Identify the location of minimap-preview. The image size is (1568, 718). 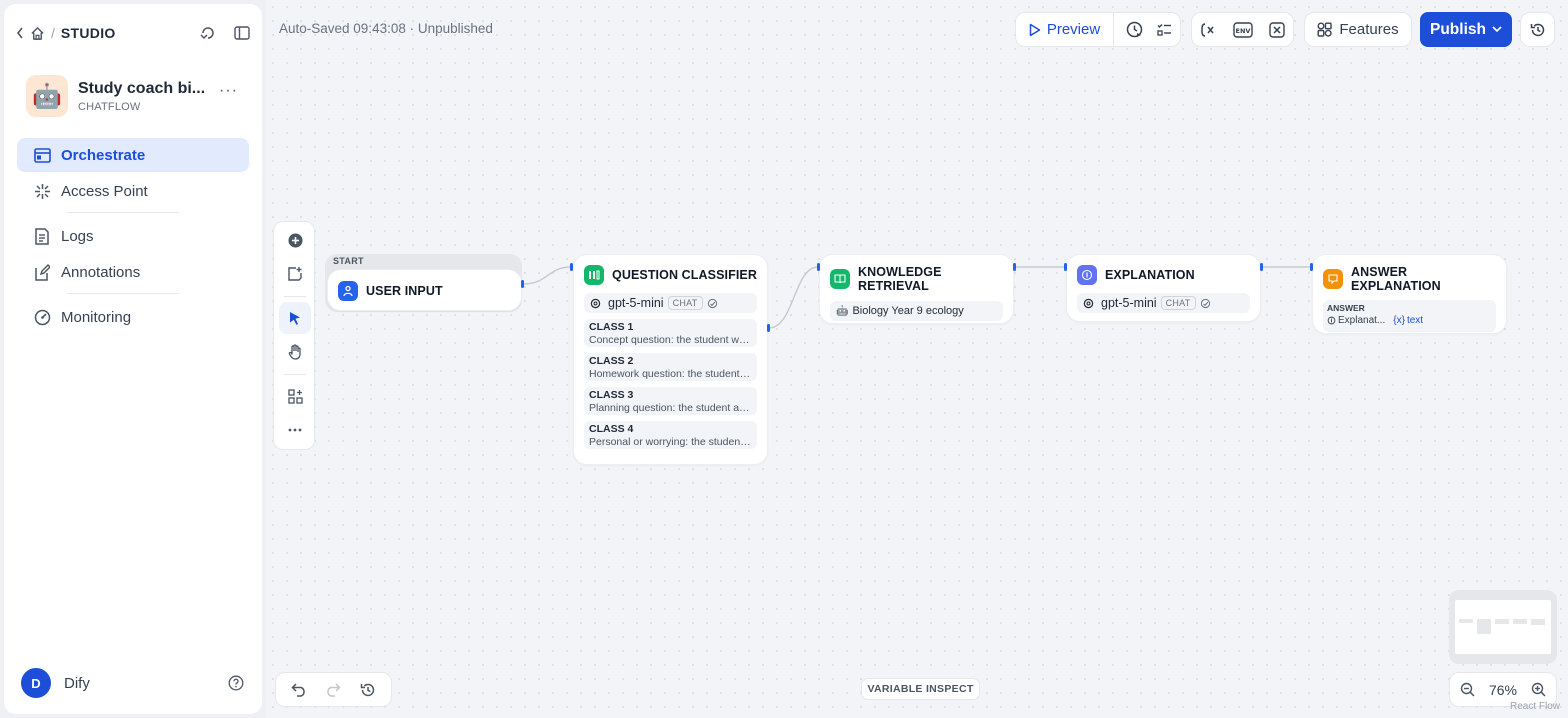
(1502, 626).